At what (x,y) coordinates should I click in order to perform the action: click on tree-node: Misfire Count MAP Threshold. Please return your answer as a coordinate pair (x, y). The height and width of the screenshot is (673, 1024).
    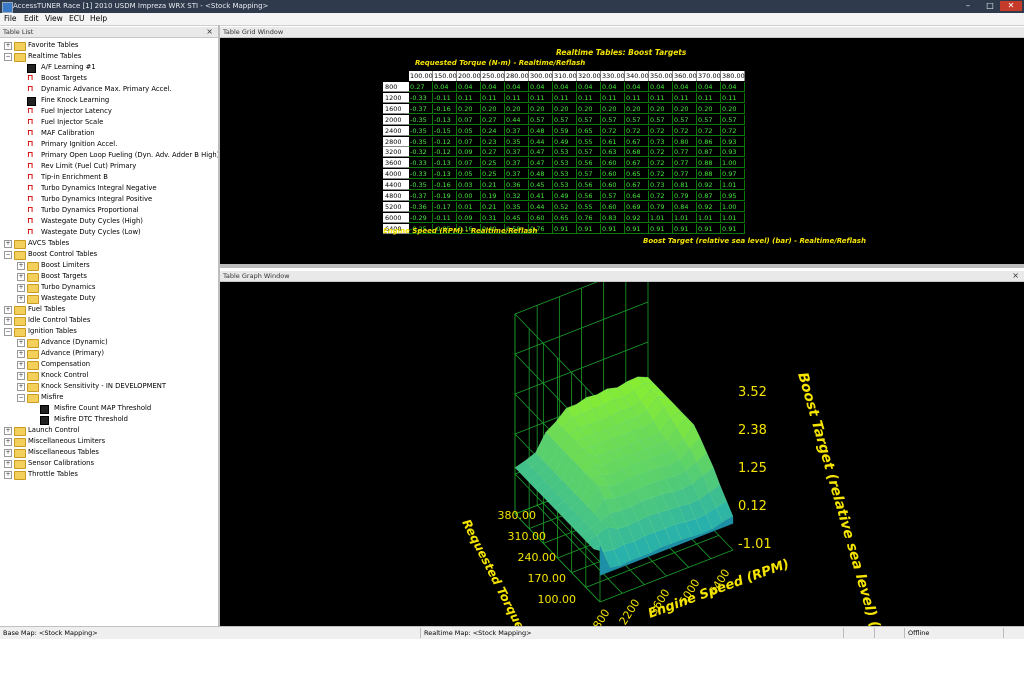
    Looking at the image, I should click on (108, 408).